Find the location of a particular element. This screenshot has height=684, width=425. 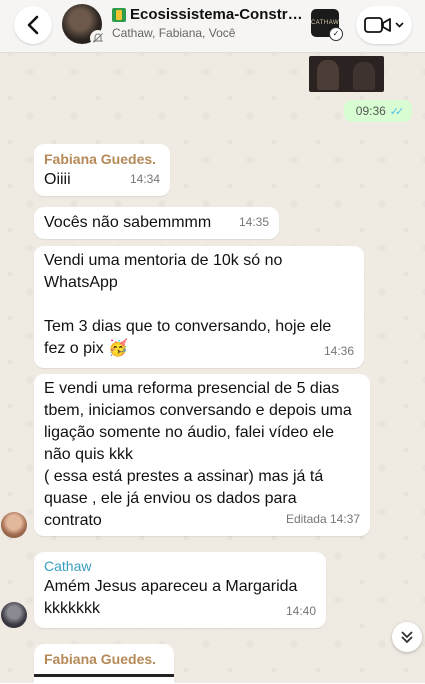

message-text: Vocês não sabemmmm is located at coordinates (128, 222).